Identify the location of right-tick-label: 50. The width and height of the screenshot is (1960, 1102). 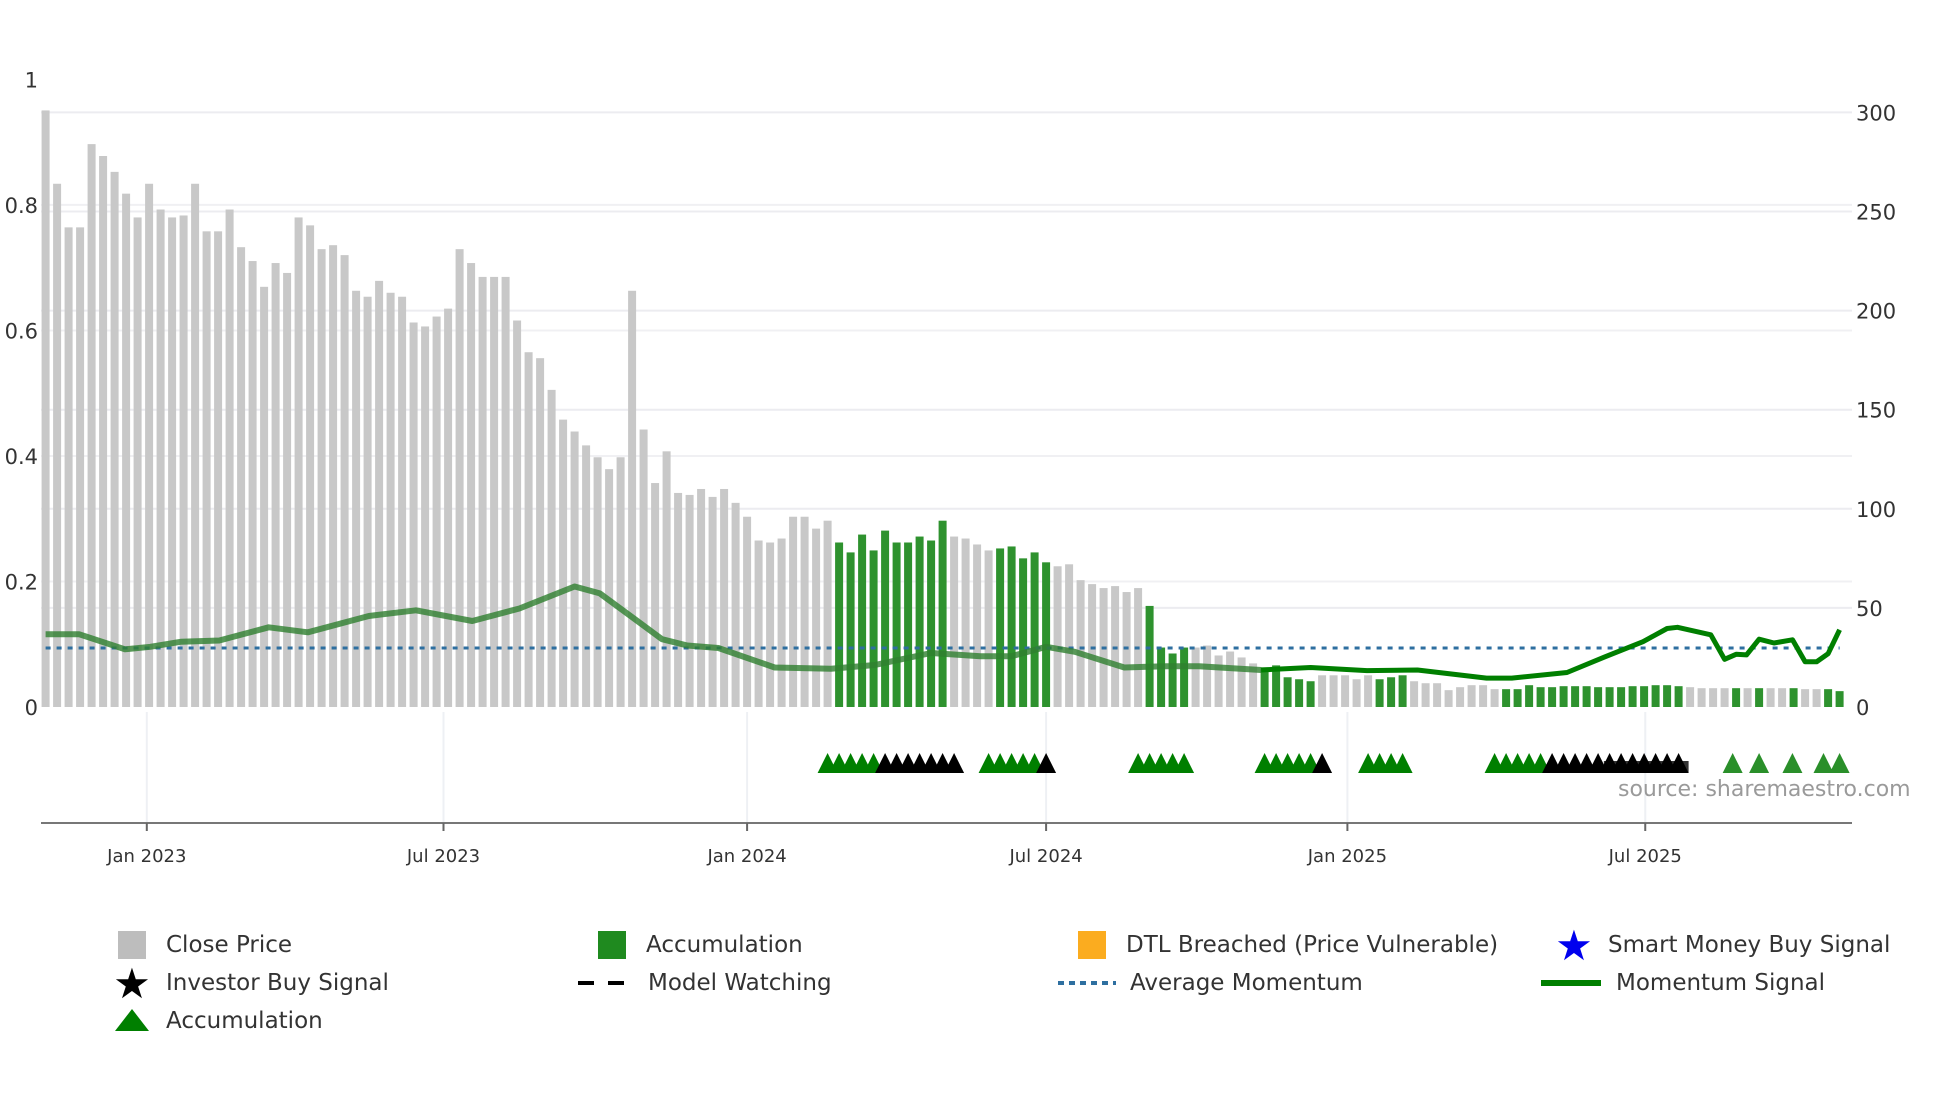
(1869, 609).